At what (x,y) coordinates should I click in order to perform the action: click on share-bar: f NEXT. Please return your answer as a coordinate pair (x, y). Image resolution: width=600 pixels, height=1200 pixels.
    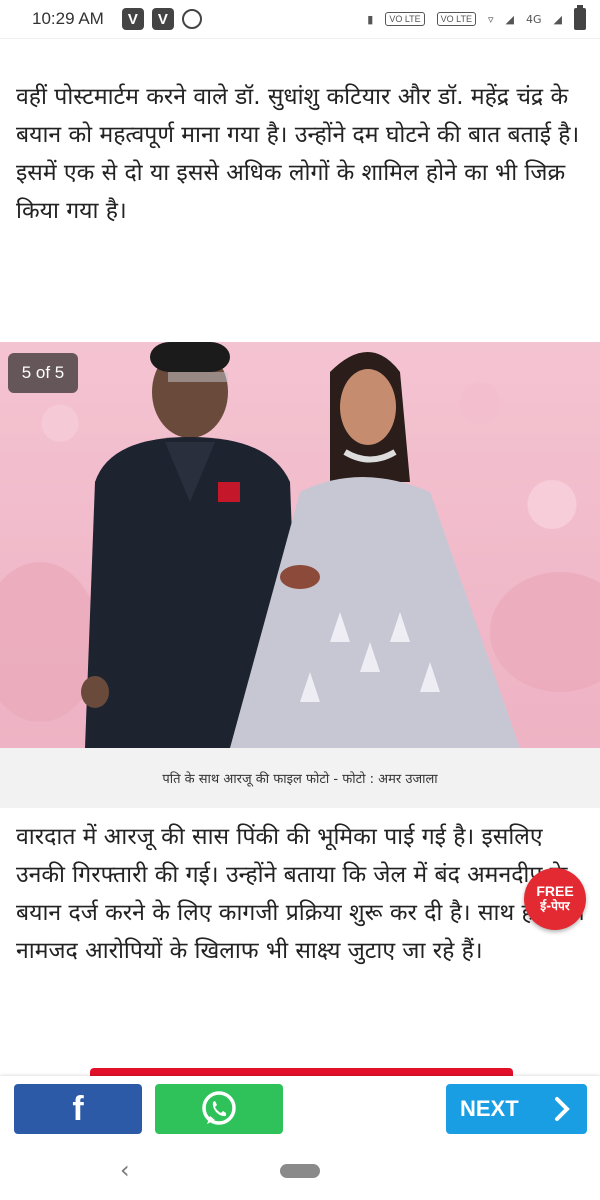
    Looking at the image, I should click on (300, 1109).